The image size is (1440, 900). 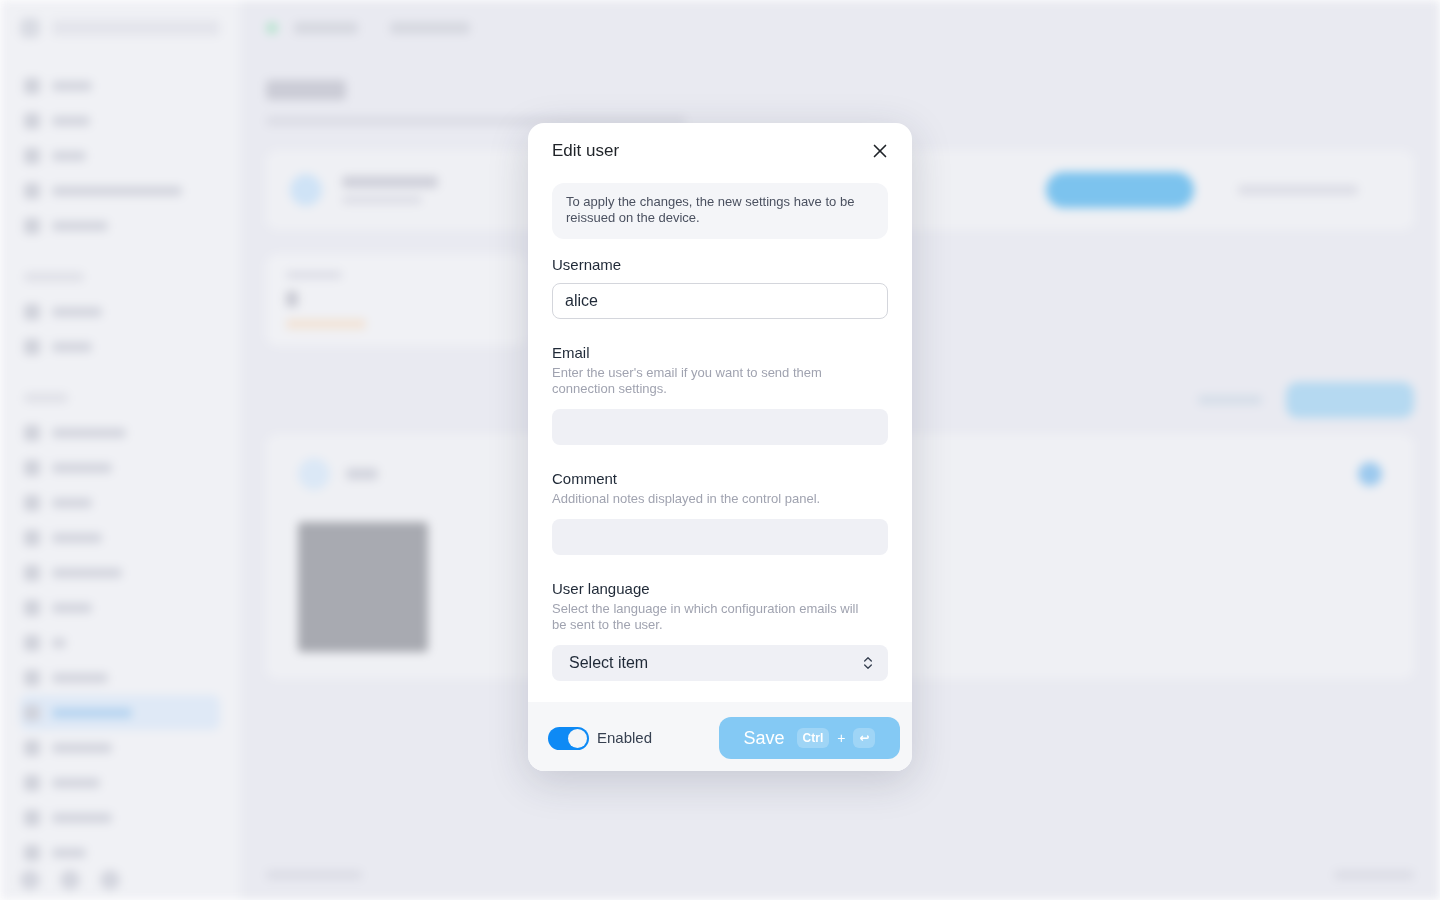 What do you see at coordinates (687, 381) in the screenshot?
I see `field-hint: Enter the user's email if you want to send them connection settings.` at bounding box center [687, 381].